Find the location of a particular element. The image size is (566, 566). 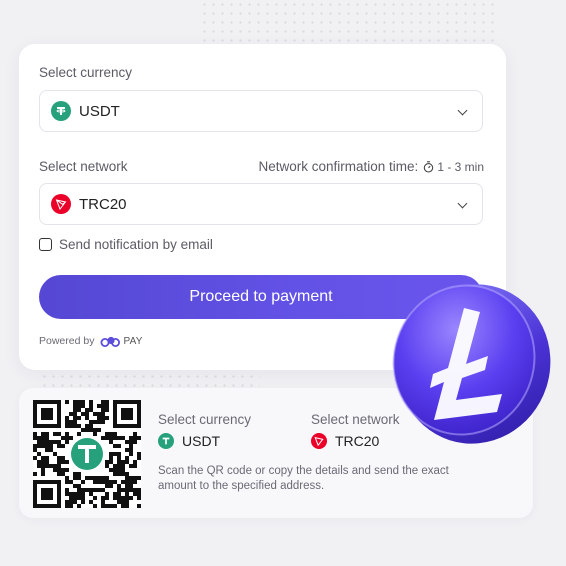

details-currency-value: USDT is located at coordinates (201, 441).